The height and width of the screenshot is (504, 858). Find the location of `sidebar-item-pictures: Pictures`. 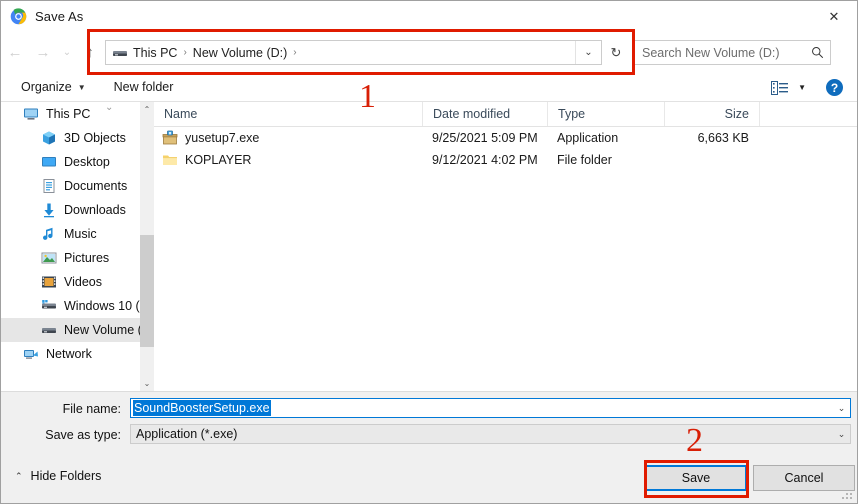

sidebar-item-pictures: Pictures is located at coordinates (77, 258).